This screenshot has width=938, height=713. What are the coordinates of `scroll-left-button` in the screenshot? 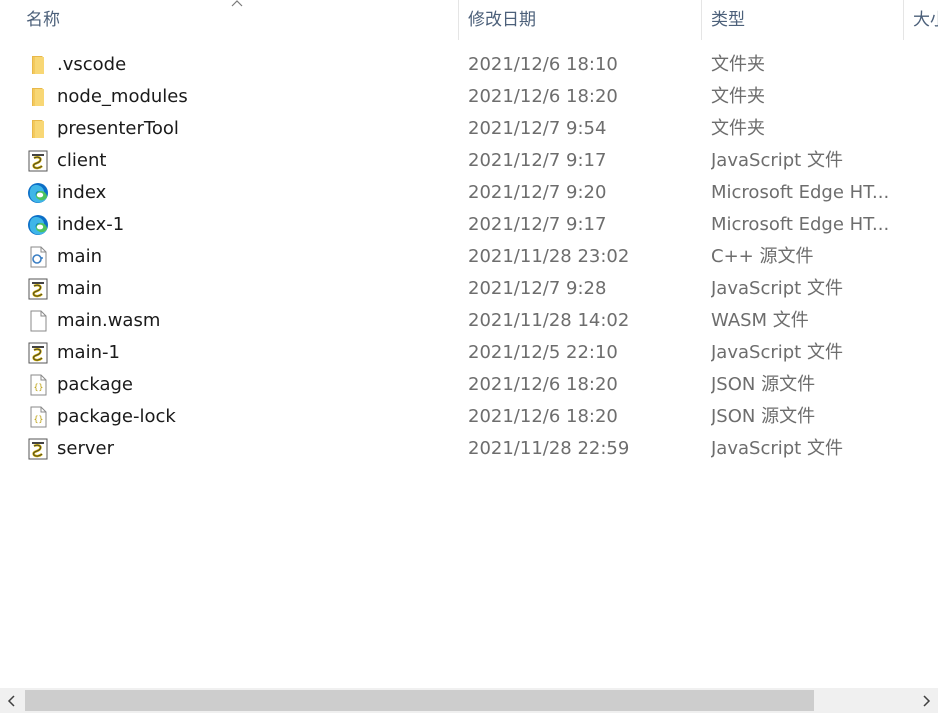 It's located at (12, 700).